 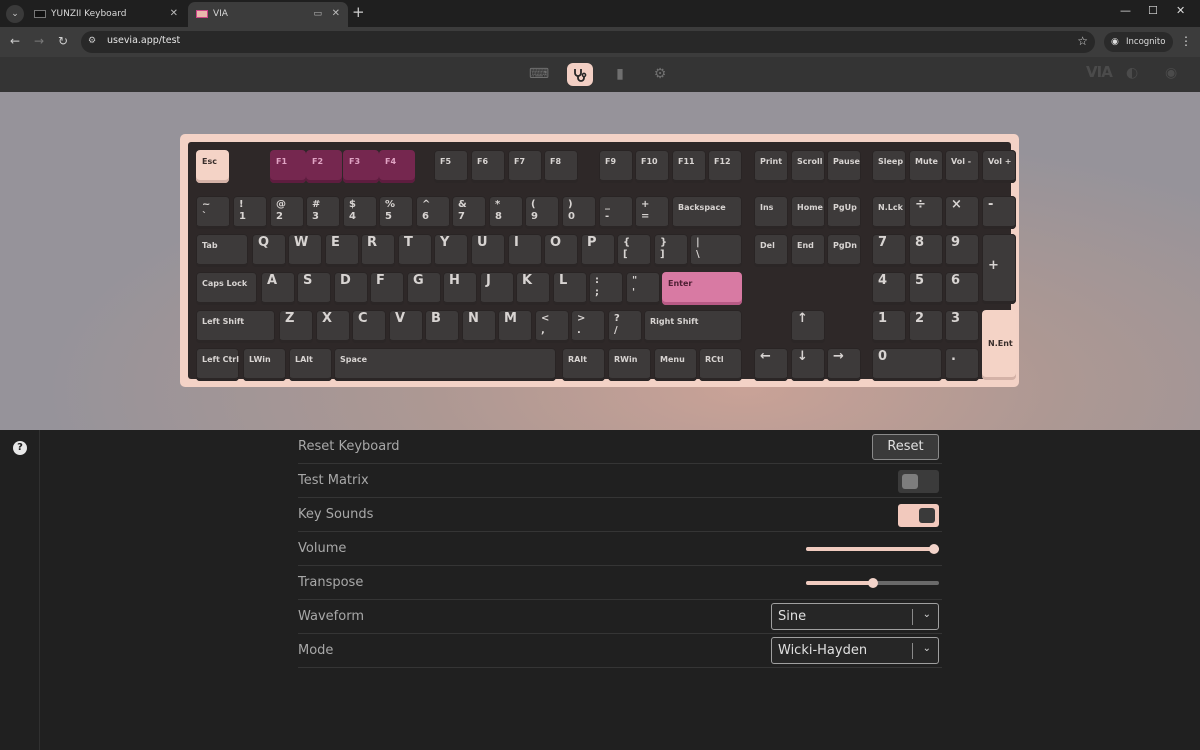 What do you see at coordinates (488, 166) in the screenshot?
I see `key-f6: F6` at bounding box center [488, 166].